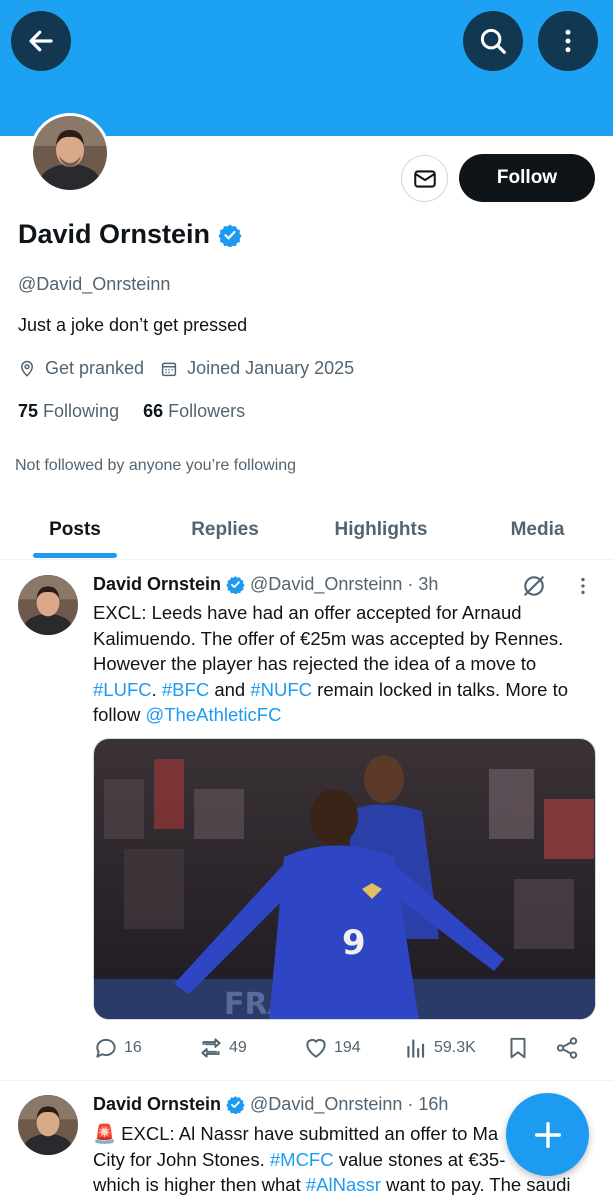 This screenshot has width=613, height=1200. What do you see at coordinates (122, 689) in the screenshot?
I see `hashtag-link: #LUFC` at bounding box center [122, 689].